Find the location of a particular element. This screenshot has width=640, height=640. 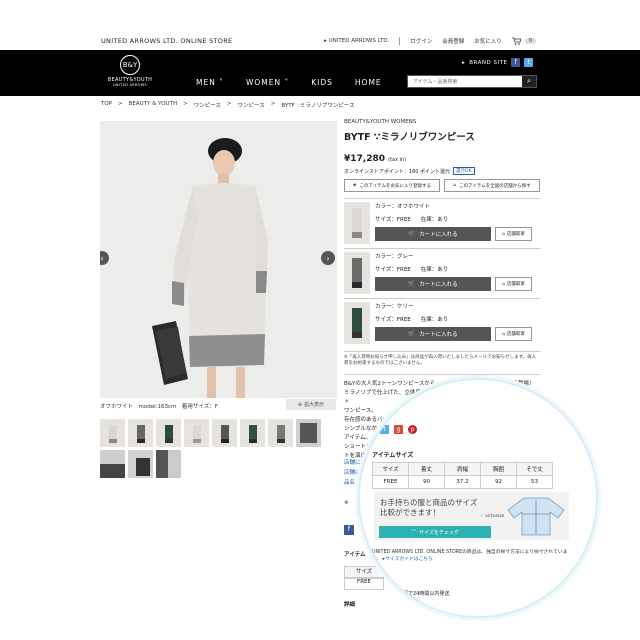

breadcrumb-current: BYTF ∵ミラノリブワンピース is located at coordinates (318, 106).